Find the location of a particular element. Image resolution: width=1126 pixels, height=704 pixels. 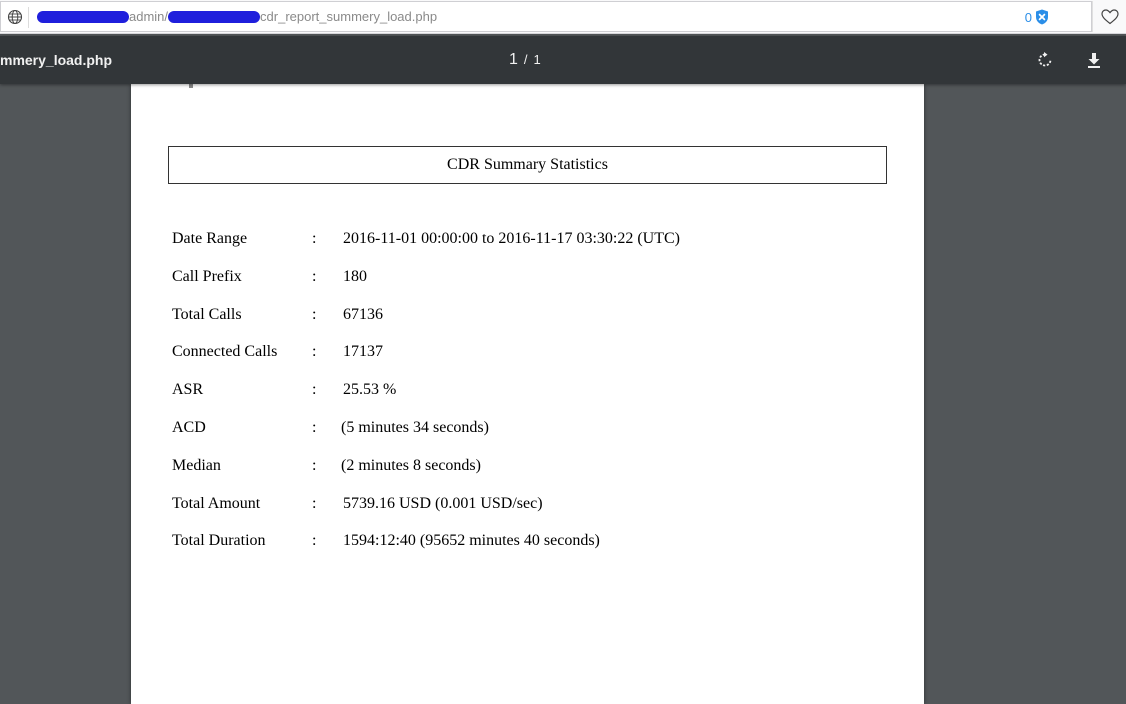

download-button is located at coordinates (1094, 60).